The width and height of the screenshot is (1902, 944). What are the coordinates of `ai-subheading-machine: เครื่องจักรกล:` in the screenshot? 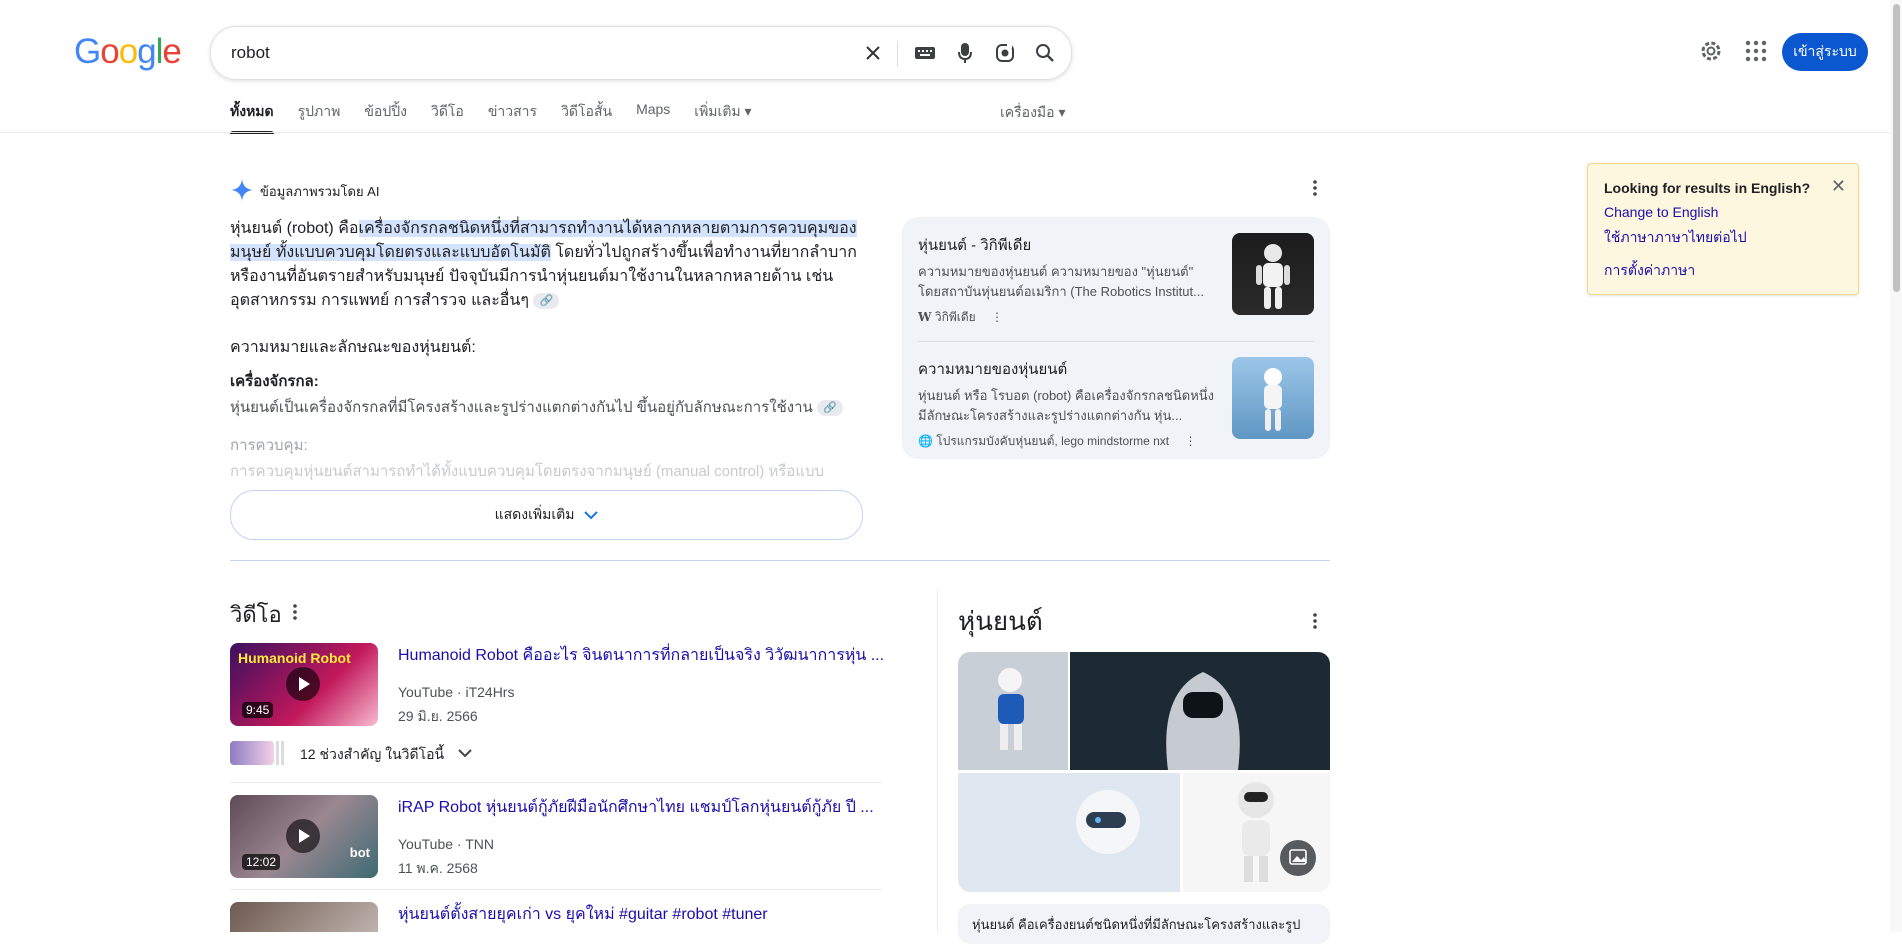 It's located at (274, 381).